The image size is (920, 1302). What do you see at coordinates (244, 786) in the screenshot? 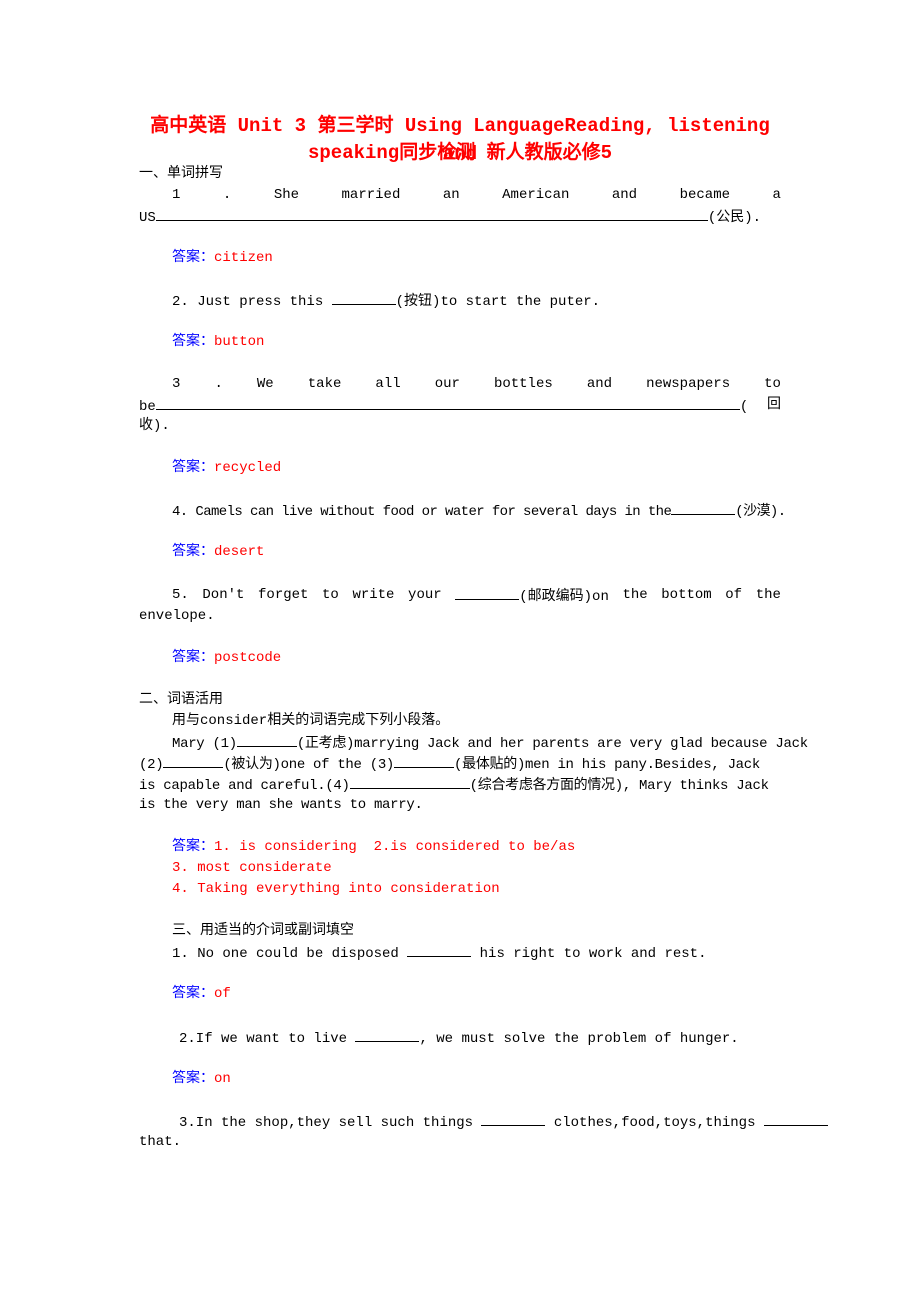
I see `text: is capable and careful.(4)` at bounding box center [244, 786].